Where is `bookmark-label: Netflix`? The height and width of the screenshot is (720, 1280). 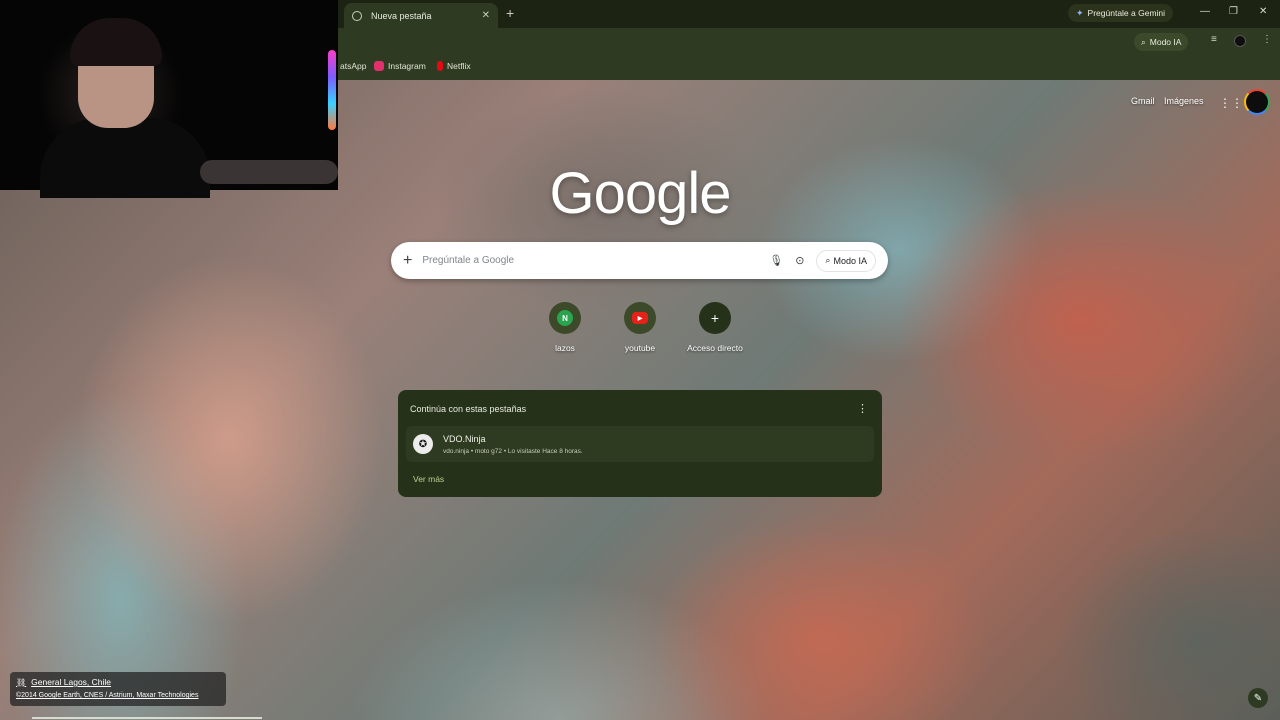 bookmark-label: Netflix is located at coordinates (459, 66).